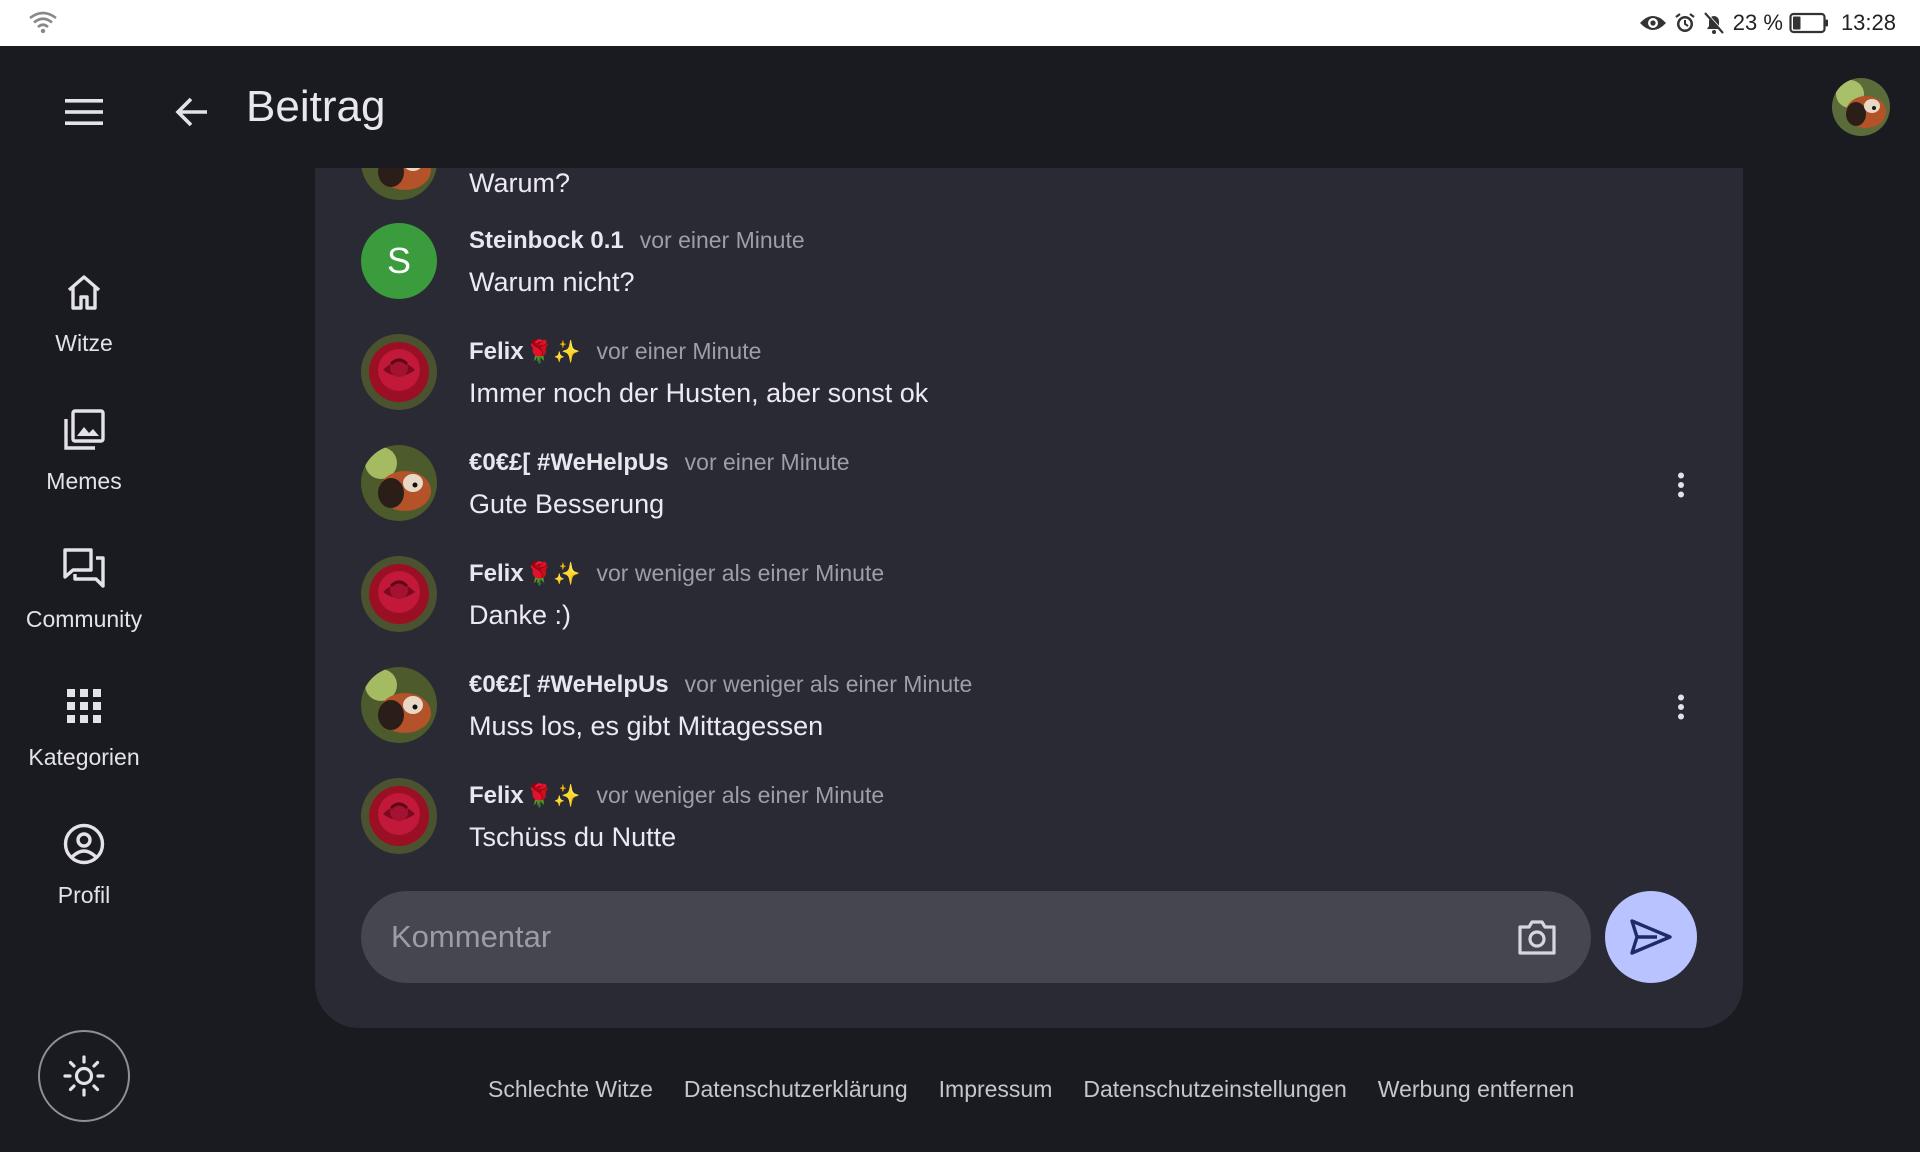 This screenshot has width=1920, height=1152. I want to click on app-bar: Beitrag, so click(960, 107).